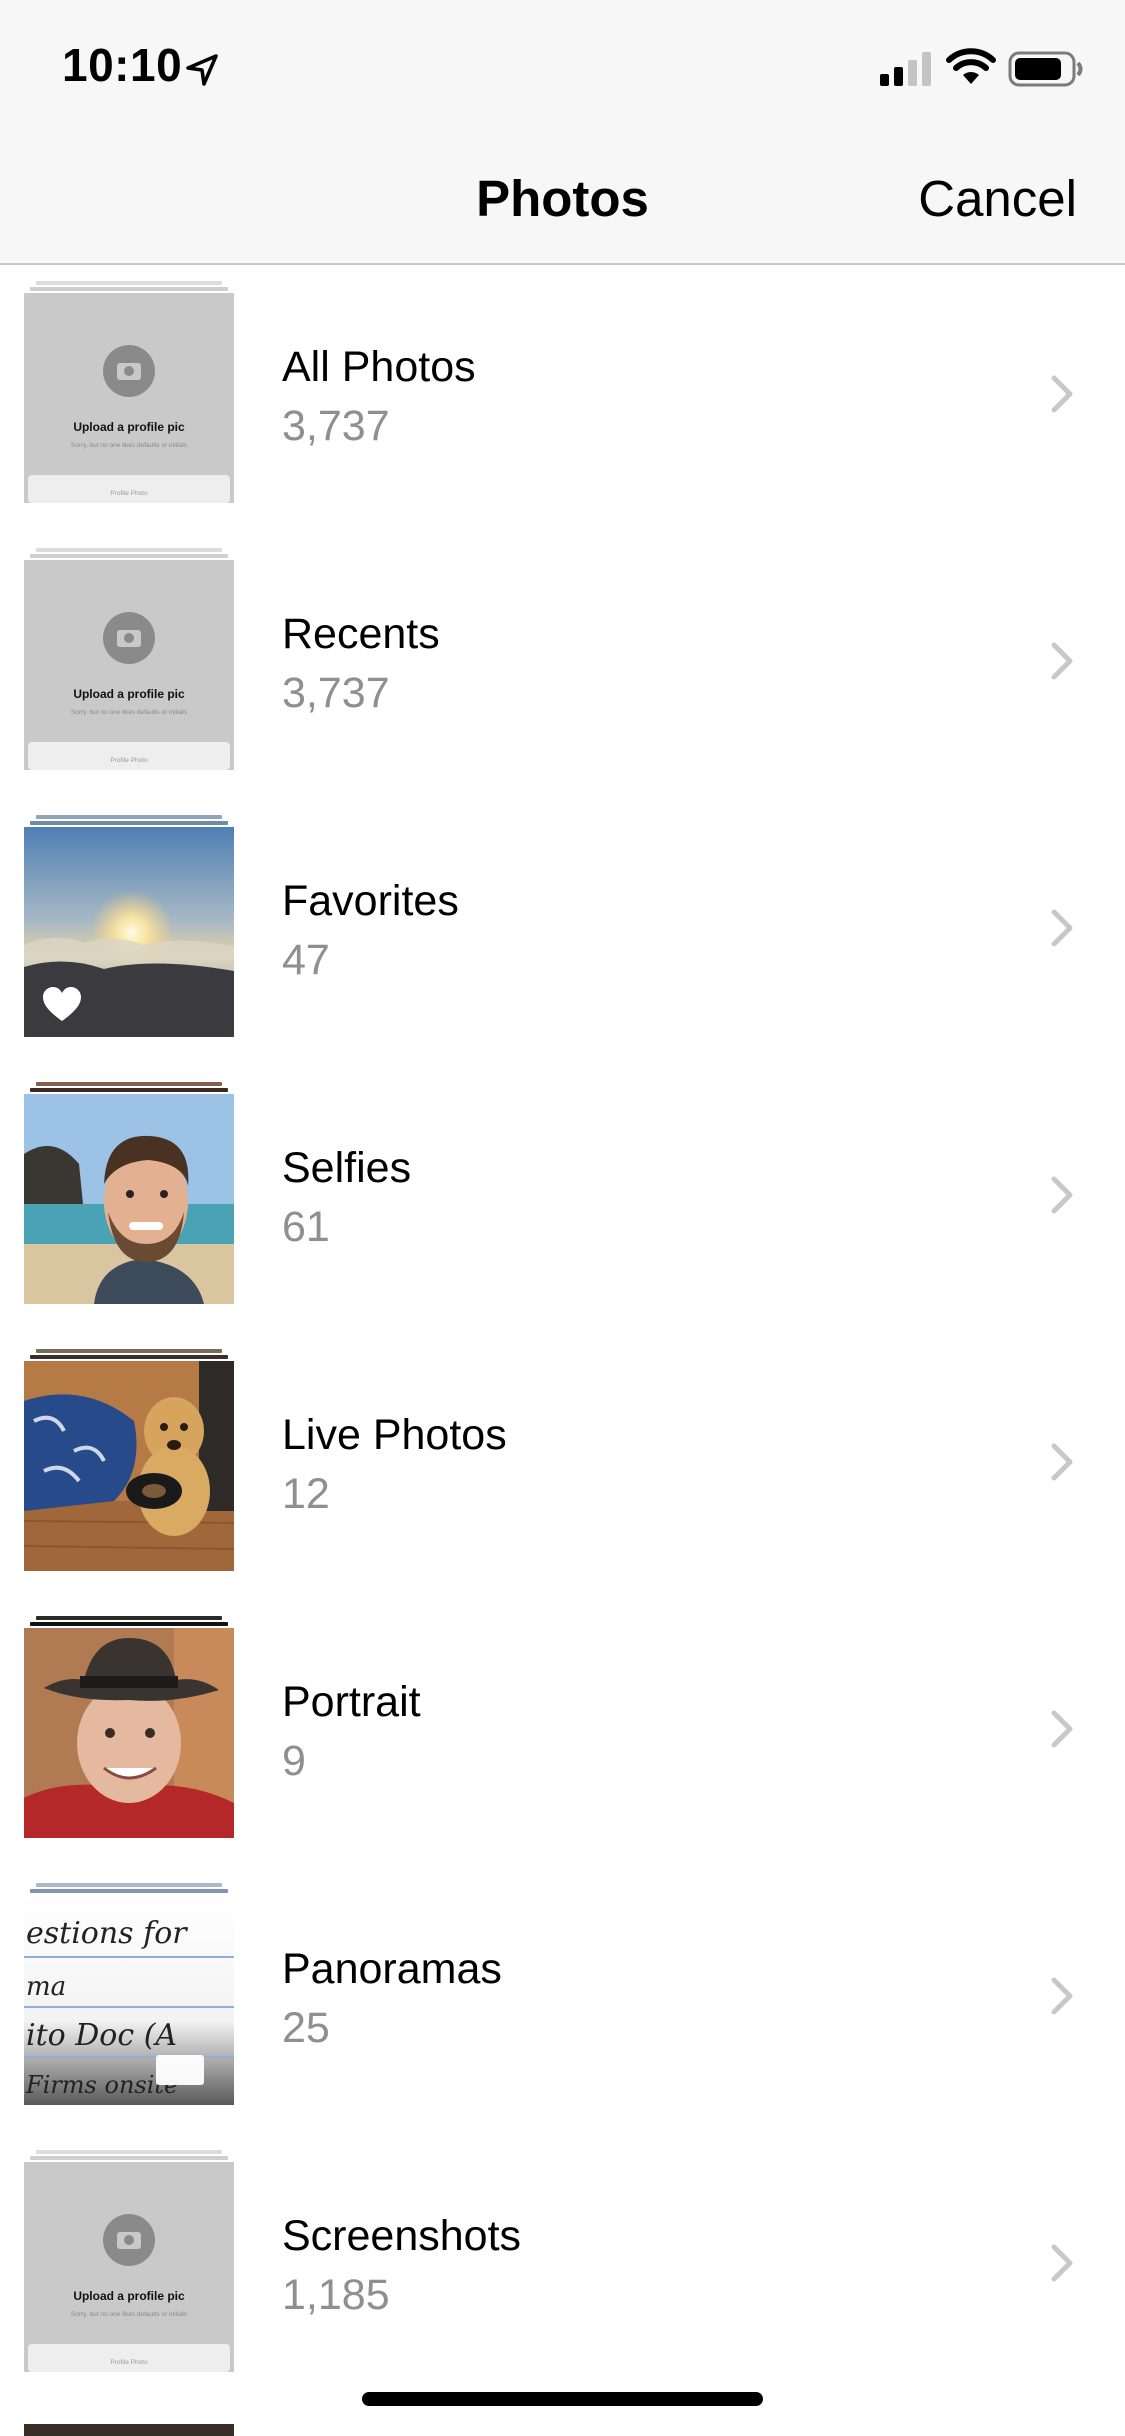  What do you see at coordinates (306, 1494) in the screenshot?
I see `album-count: 12` at bounding box center [306, 1494].